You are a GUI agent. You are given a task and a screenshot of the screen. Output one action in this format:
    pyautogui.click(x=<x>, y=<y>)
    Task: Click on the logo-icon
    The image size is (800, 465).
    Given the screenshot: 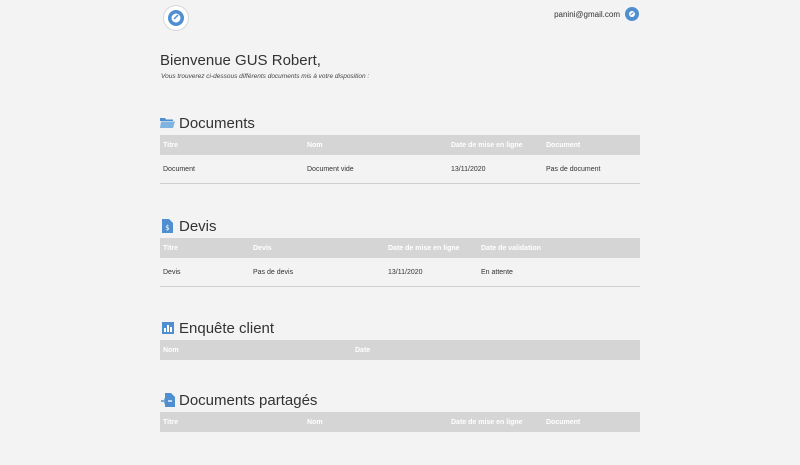 What is the action you would take?
    pyautogui.click(x=176, y=18)
    